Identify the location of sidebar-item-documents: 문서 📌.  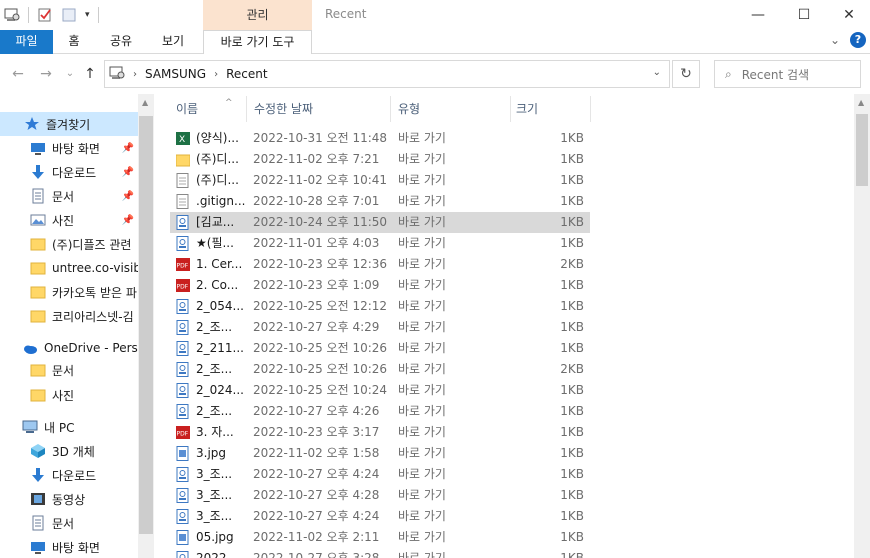
(69, 196).